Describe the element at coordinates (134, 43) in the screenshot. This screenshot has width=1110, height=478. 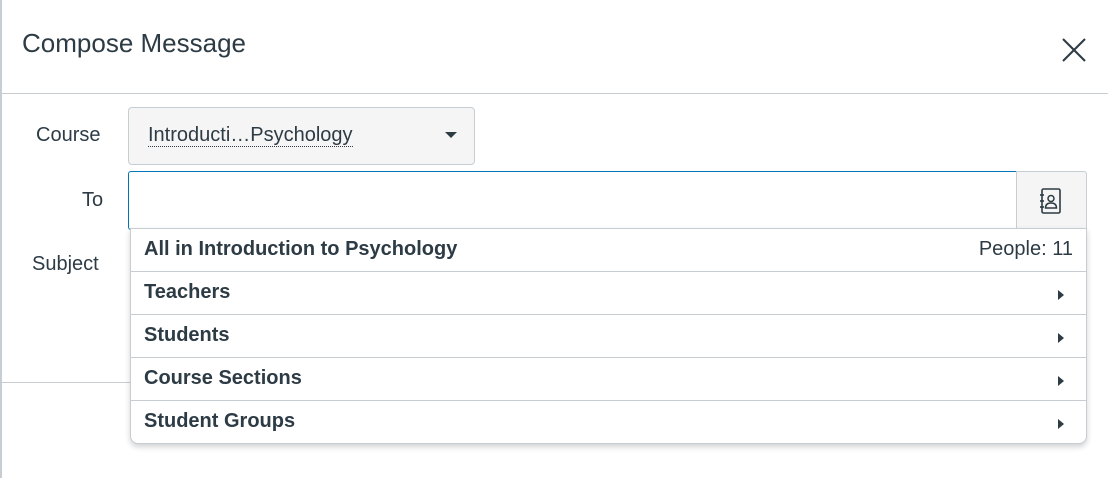
I see `dialog-title: Compose Message` at that location.